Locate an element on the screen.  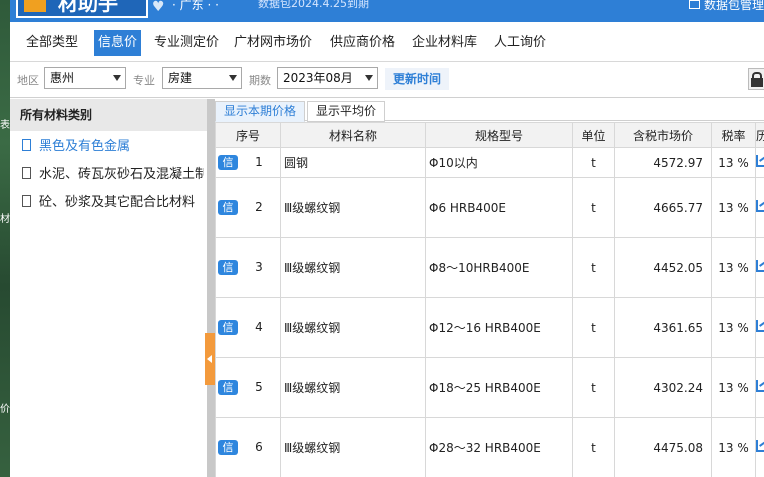
material-price: 4665.77 is located at coordinates (663, 207).